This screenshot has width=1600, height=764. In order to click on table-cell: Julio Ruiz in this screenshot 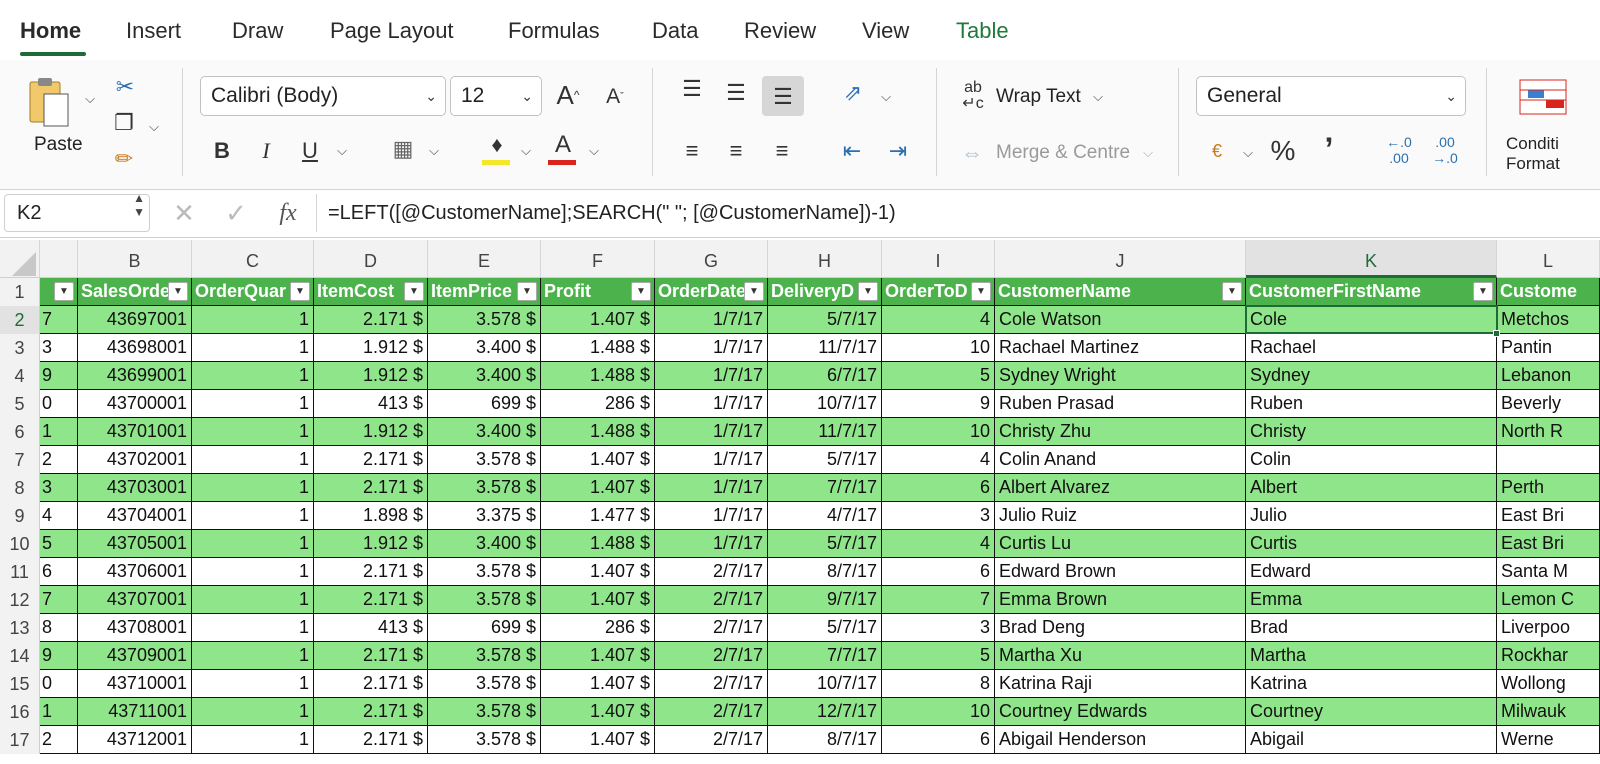, I will do `click(1120, 516)`.